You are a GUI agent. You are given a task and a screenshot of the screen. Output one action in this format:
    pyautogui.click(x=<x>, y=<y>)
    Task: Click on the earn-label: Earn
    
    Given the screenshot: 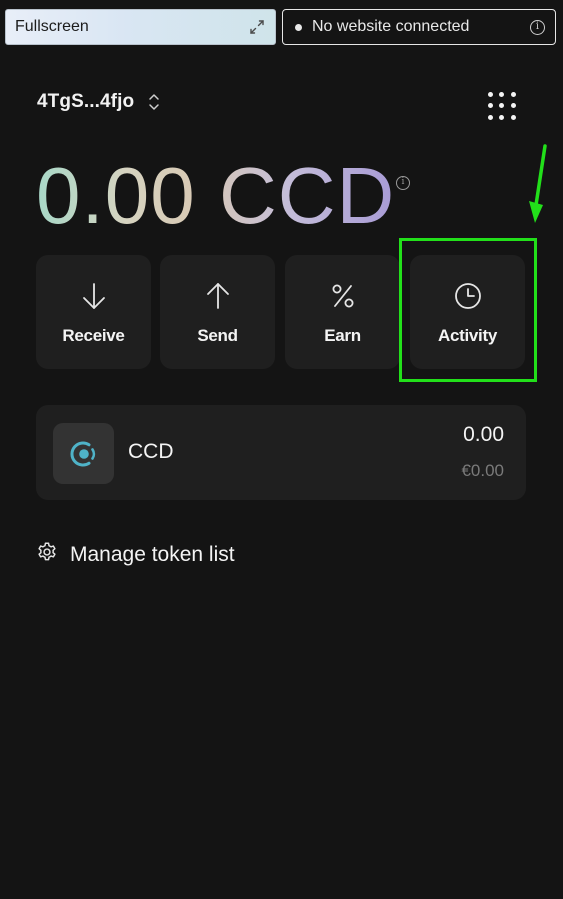 What is the action you would take?
    pyautogui.click(x=342, y=335)
    